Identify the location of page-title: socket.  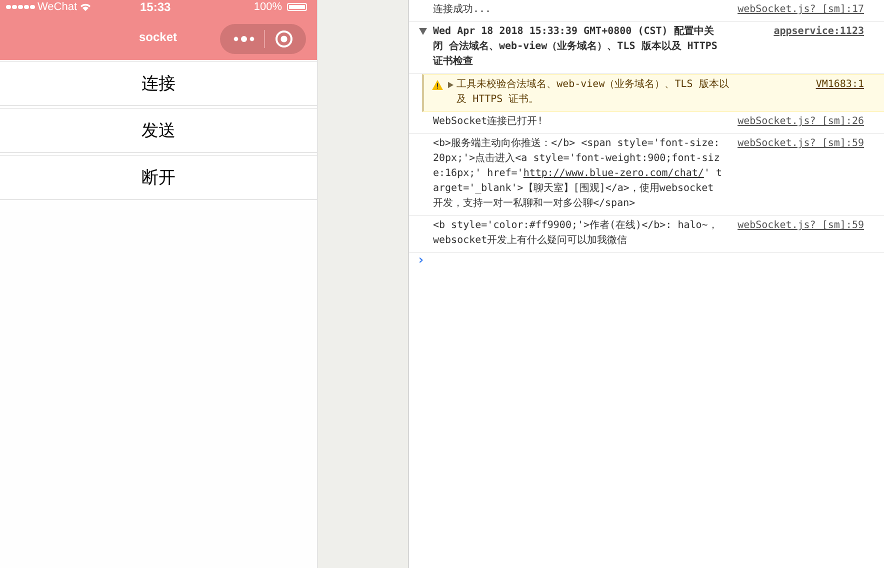
(158, 37).